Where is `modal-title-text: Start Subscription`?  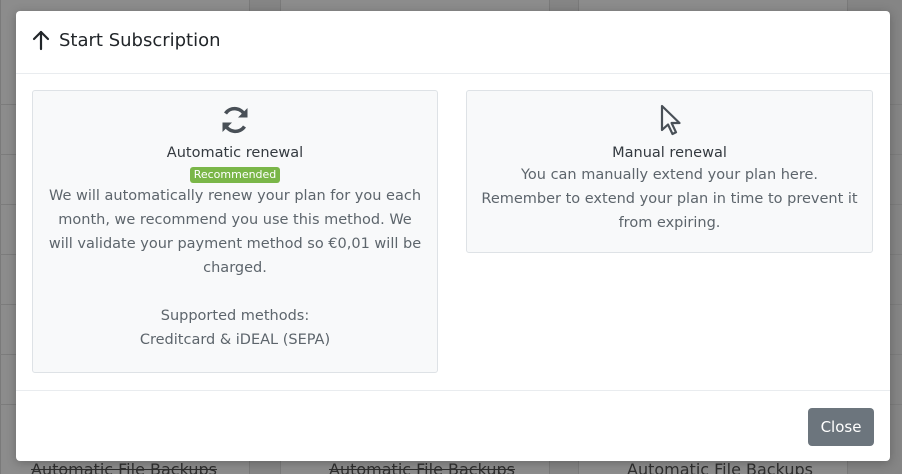 modal-title-text: Start Subscription is located at coordinates (140, 40).